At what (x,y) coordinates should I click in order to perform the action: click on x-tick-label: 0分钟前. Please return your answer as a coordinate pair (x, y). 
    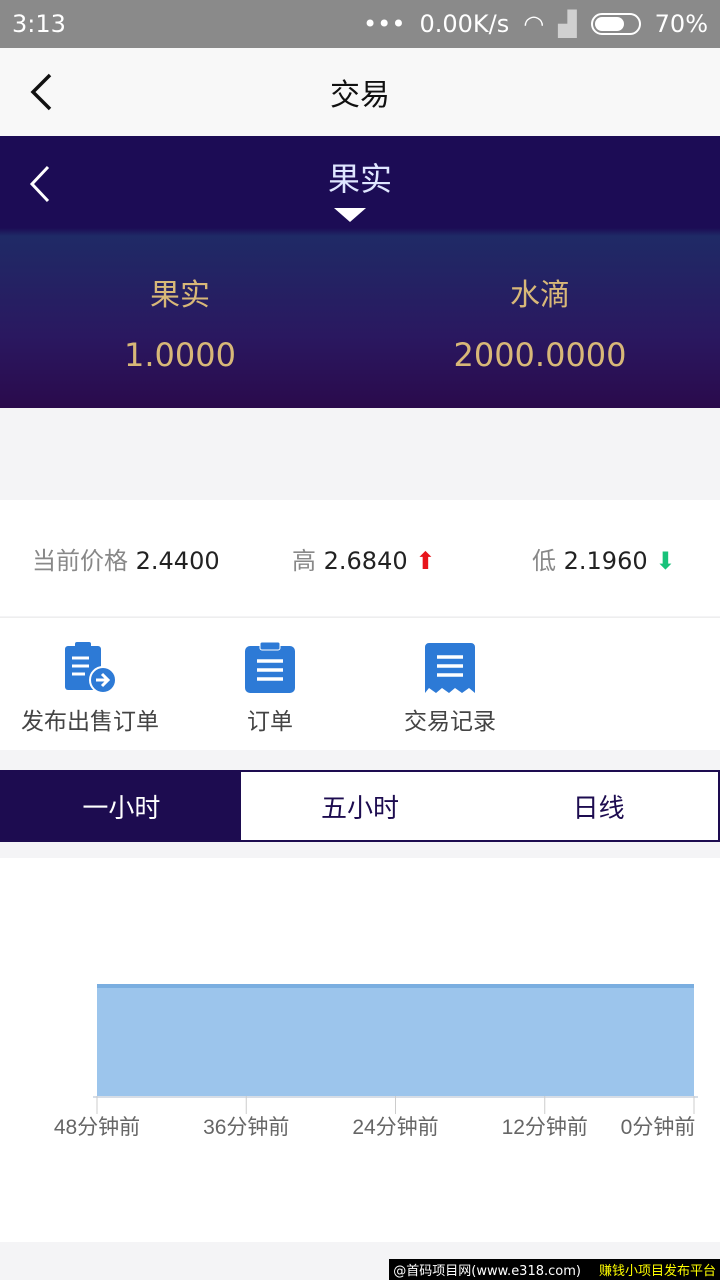
    Looking at the image, I should click on (658, 1127).